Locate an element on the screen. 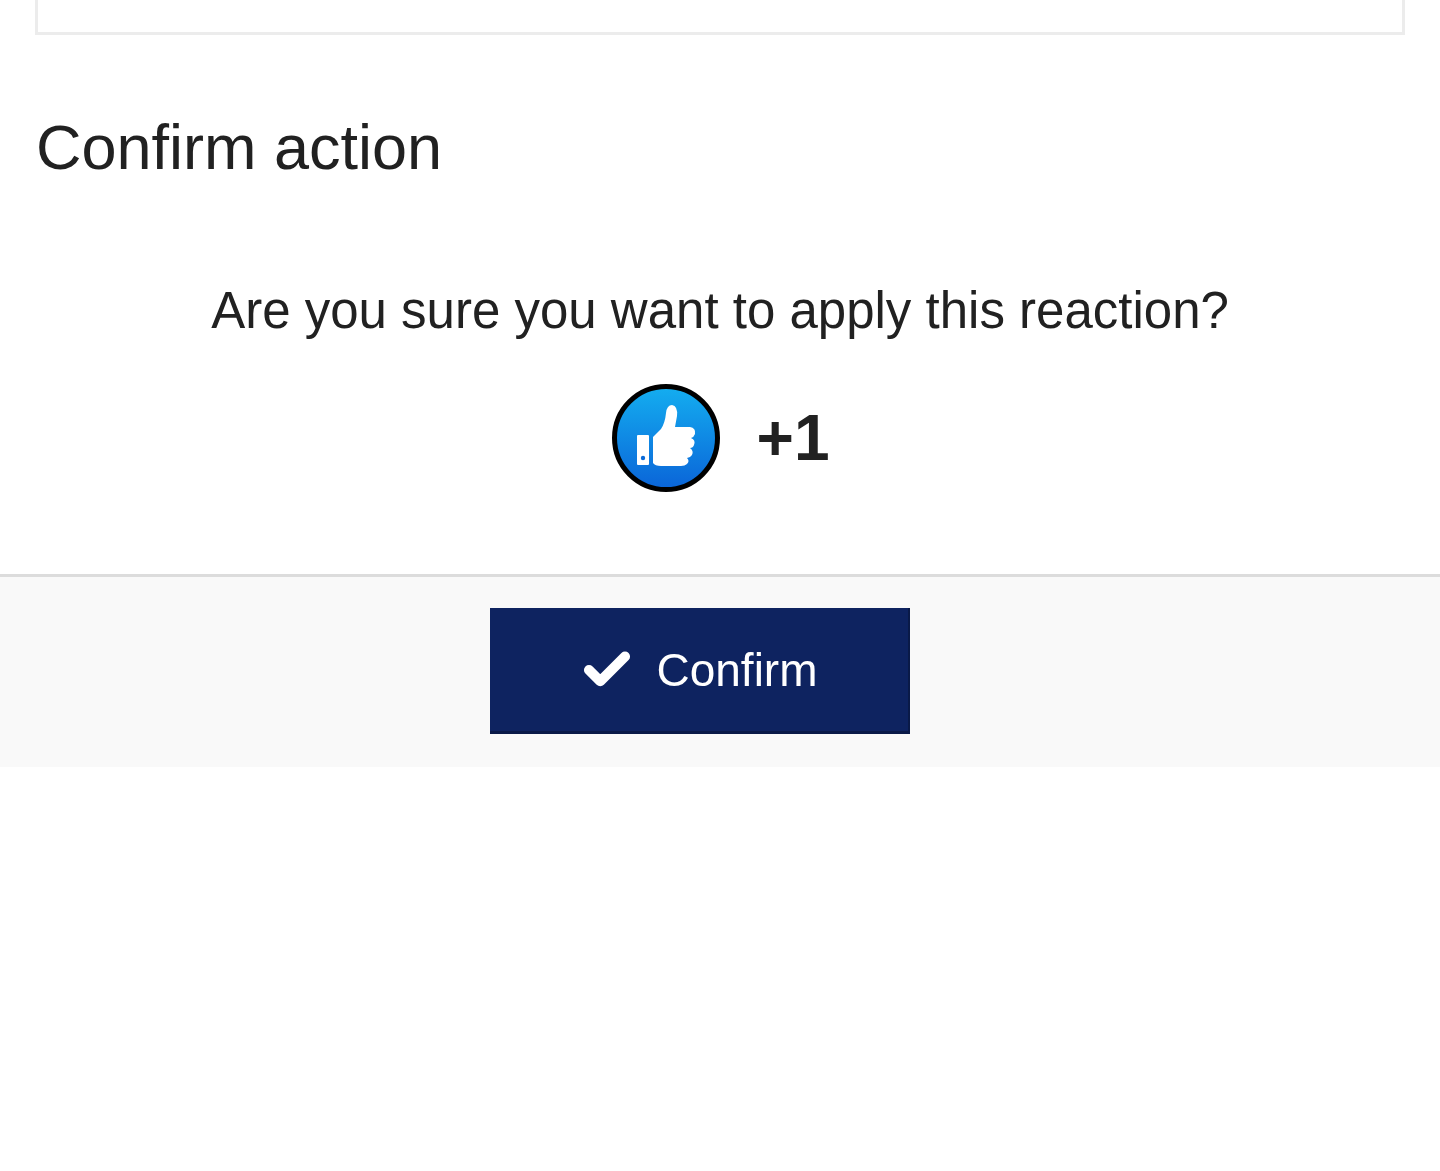  reaction-label: +1 is located at coordinates (793, 438).